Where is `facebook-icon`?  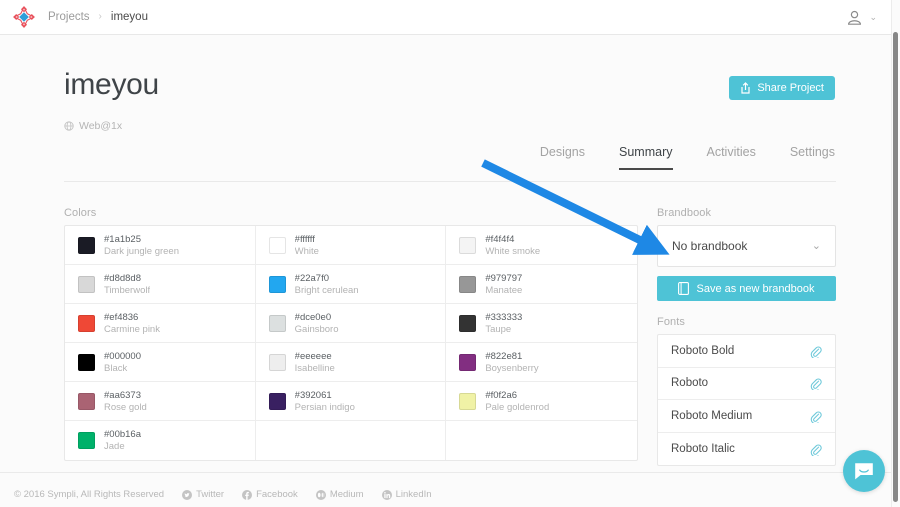 facebook-icon is located at coordinates (247, 494).